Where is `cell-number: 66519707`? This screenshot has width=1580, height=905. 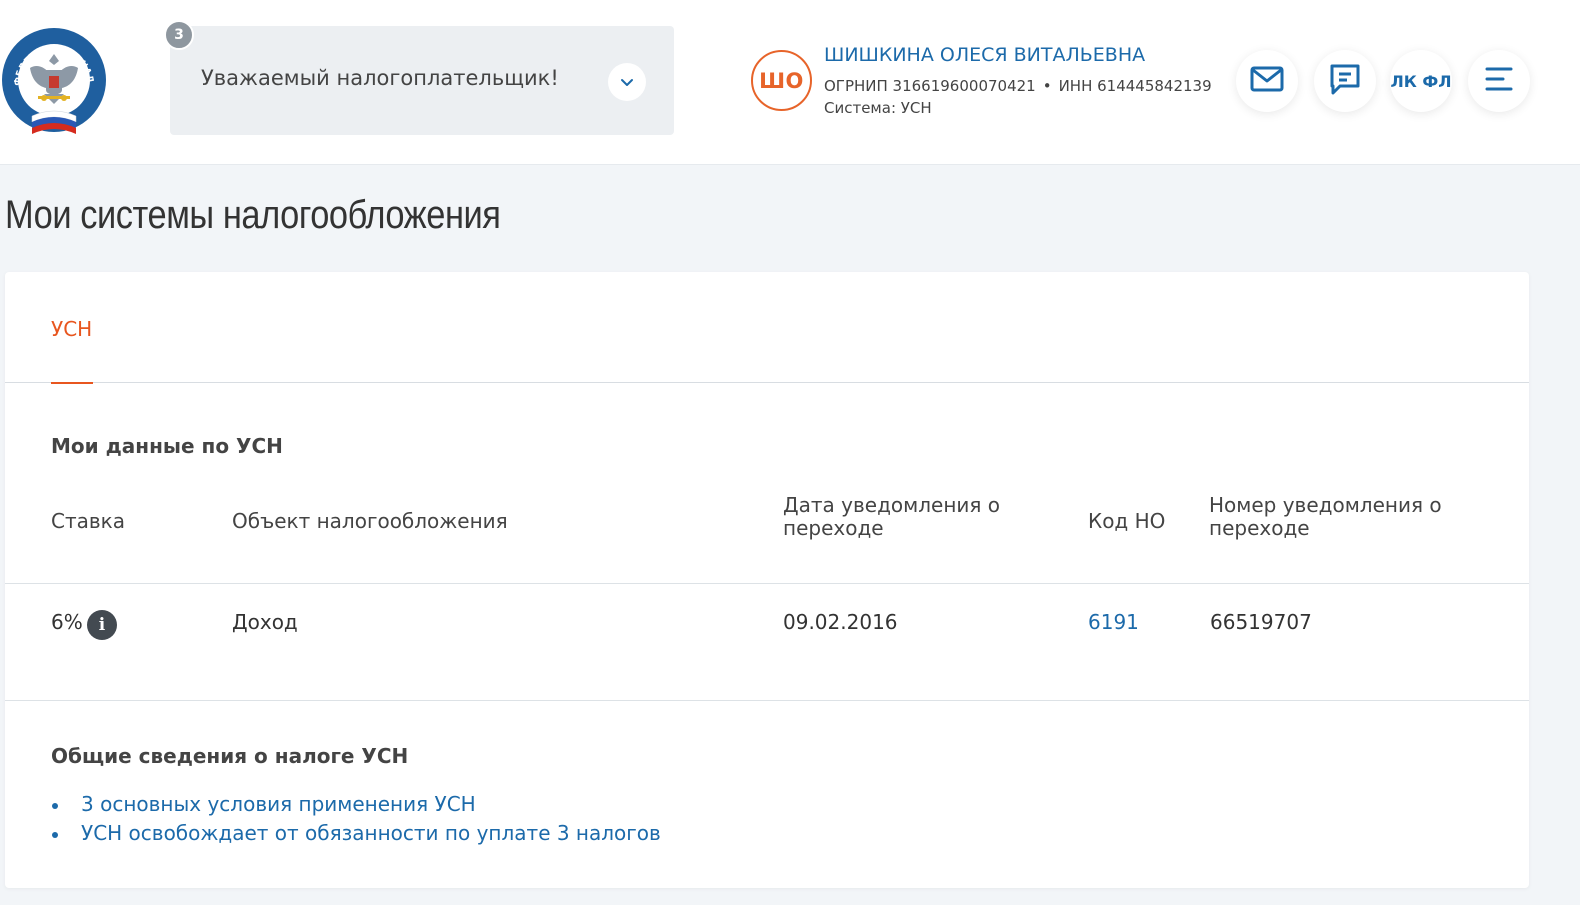 cell-number: 66519707 is located at coordinates (1261, 622).